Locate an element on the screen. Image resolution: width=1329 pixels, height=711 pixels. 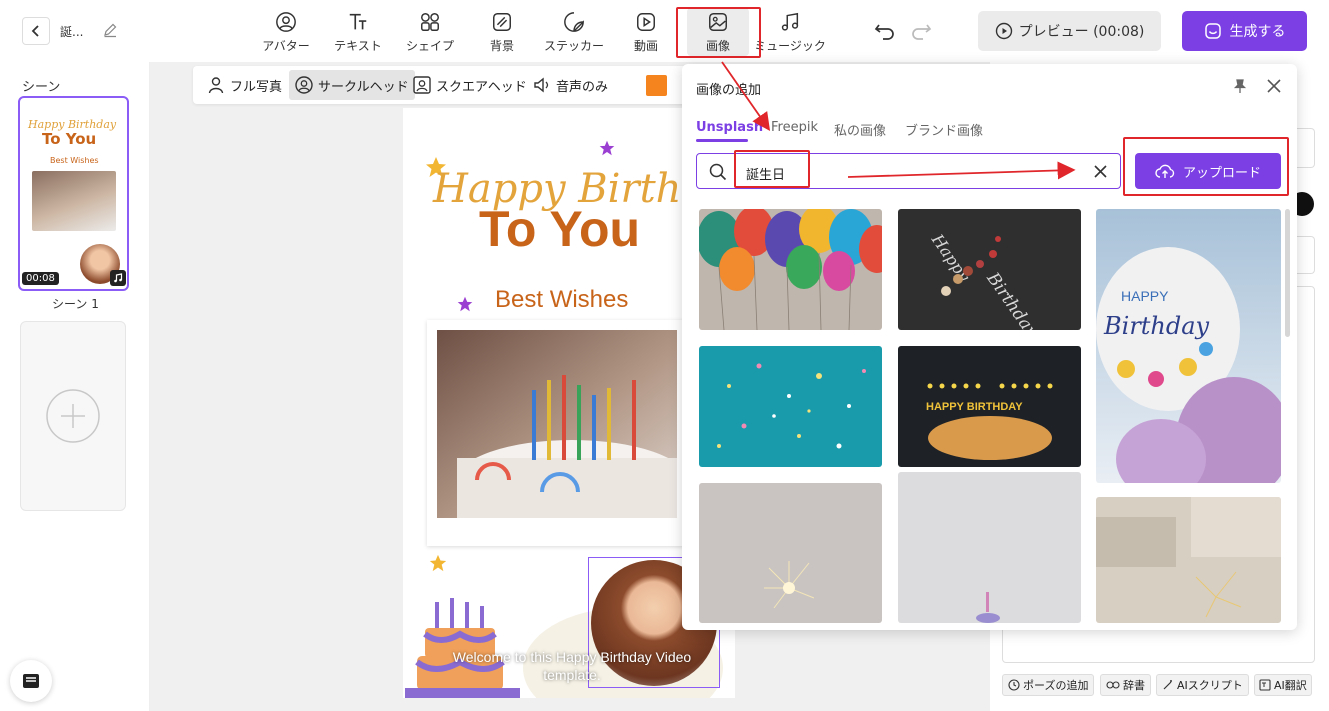
candle-light-photo is located at coordinates (989, 547).